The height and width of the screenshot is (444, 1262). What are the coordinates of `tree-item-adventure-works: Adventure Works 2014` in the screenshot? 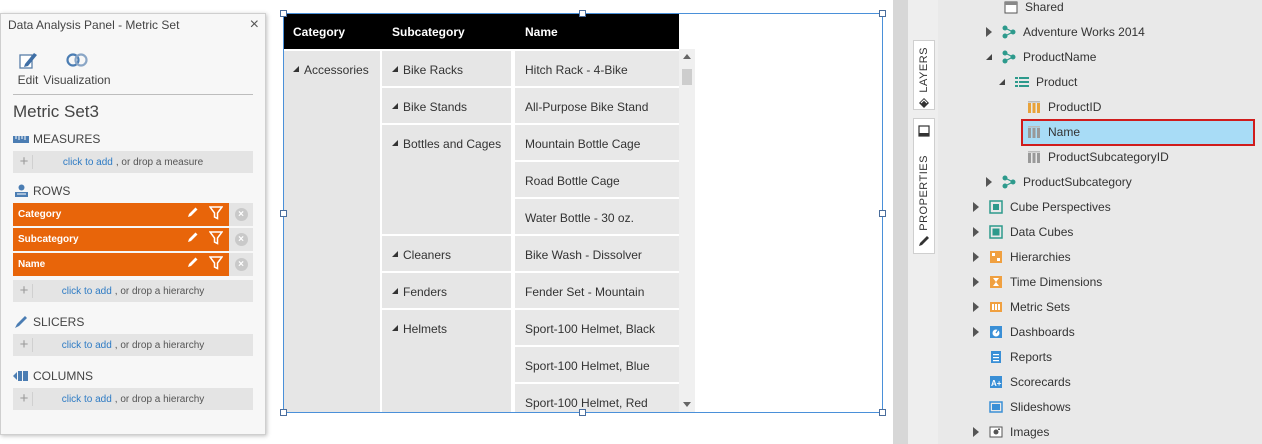 It's located at (1064, 31).